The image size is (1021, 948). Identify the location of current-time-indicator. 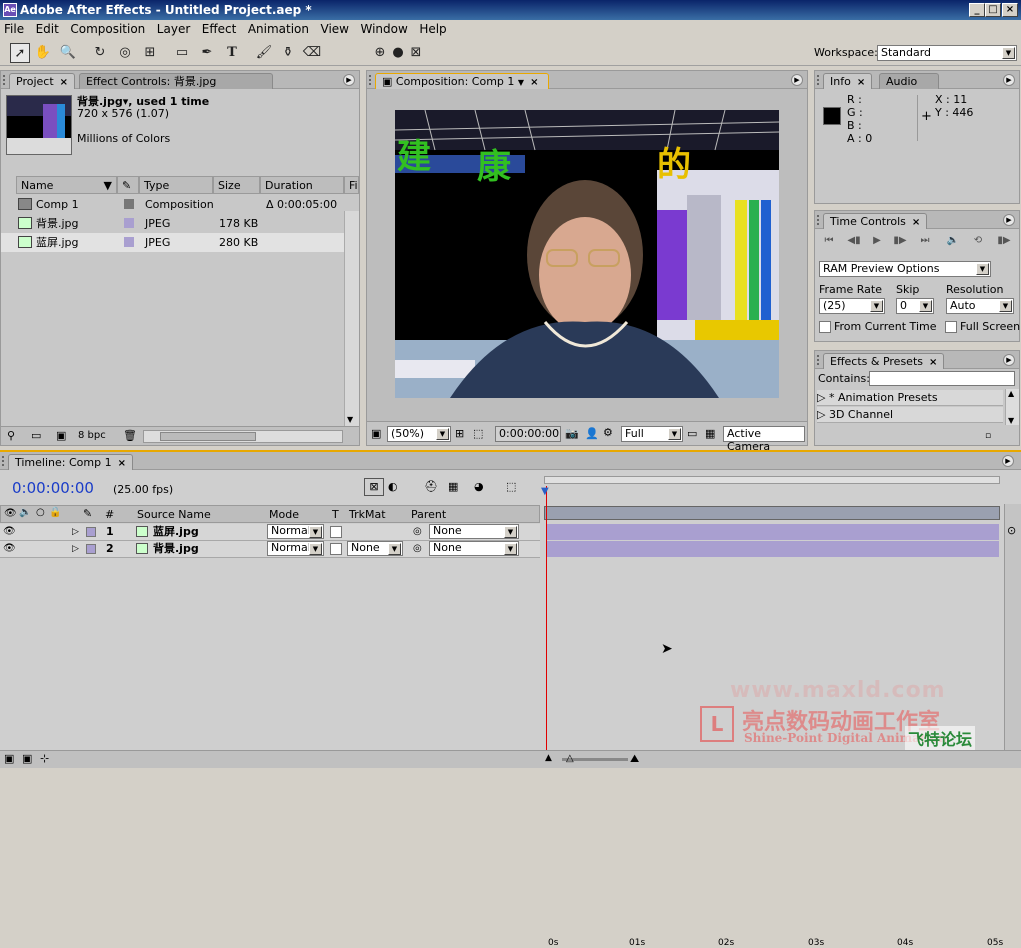
(546, 619).